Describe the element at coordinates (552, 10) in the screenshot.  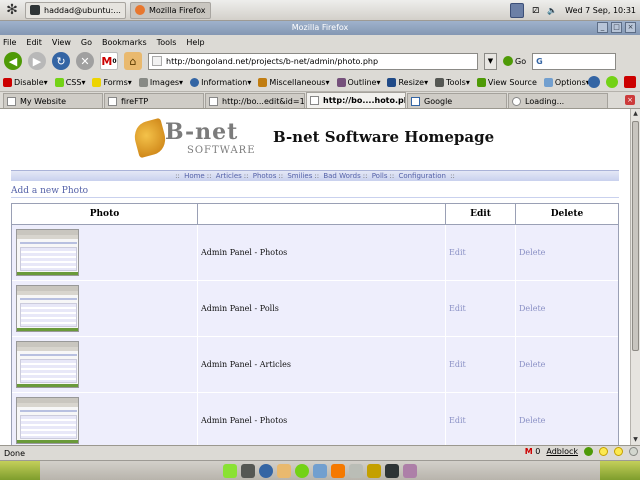
I see `volume-icon: 🔈` at that location.